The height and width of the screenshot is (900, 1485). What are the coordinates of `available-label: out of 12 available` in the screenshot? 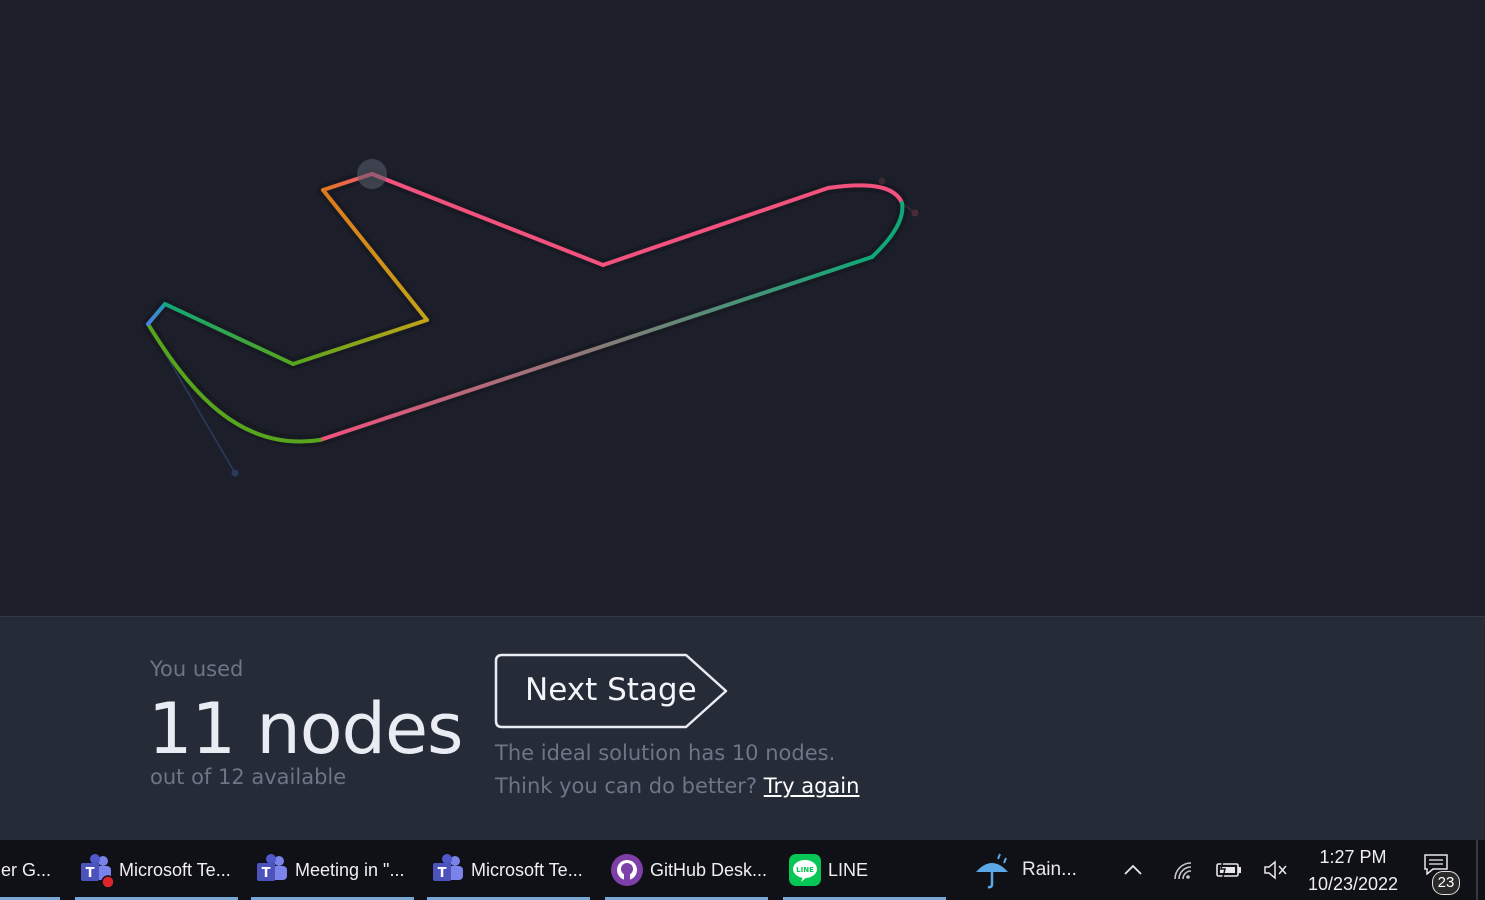 It's located at (248, 777).